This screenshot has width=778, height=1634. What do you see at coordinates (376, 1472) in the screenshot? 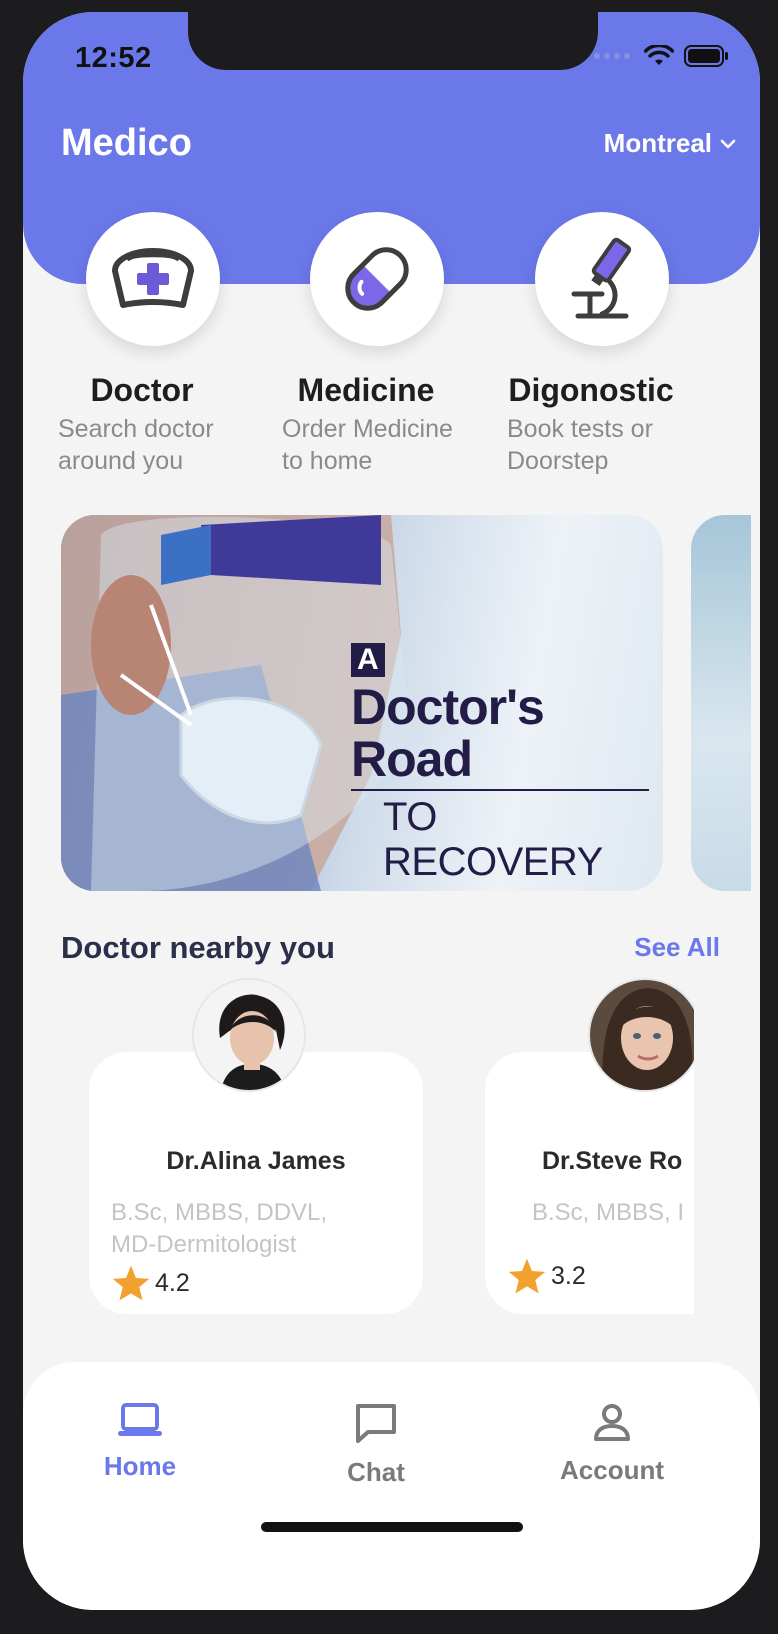
I see `nav-chat-label: Chat` at bounding box center [376, 1472].